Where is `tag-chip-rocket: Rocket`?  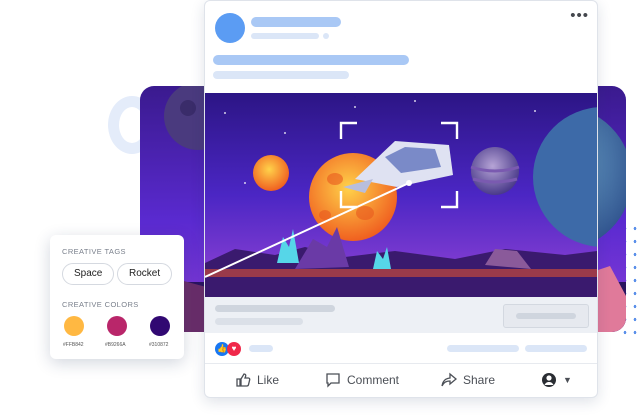
tag-chip-rocket: Rocket is located at coordinates (145, 274).